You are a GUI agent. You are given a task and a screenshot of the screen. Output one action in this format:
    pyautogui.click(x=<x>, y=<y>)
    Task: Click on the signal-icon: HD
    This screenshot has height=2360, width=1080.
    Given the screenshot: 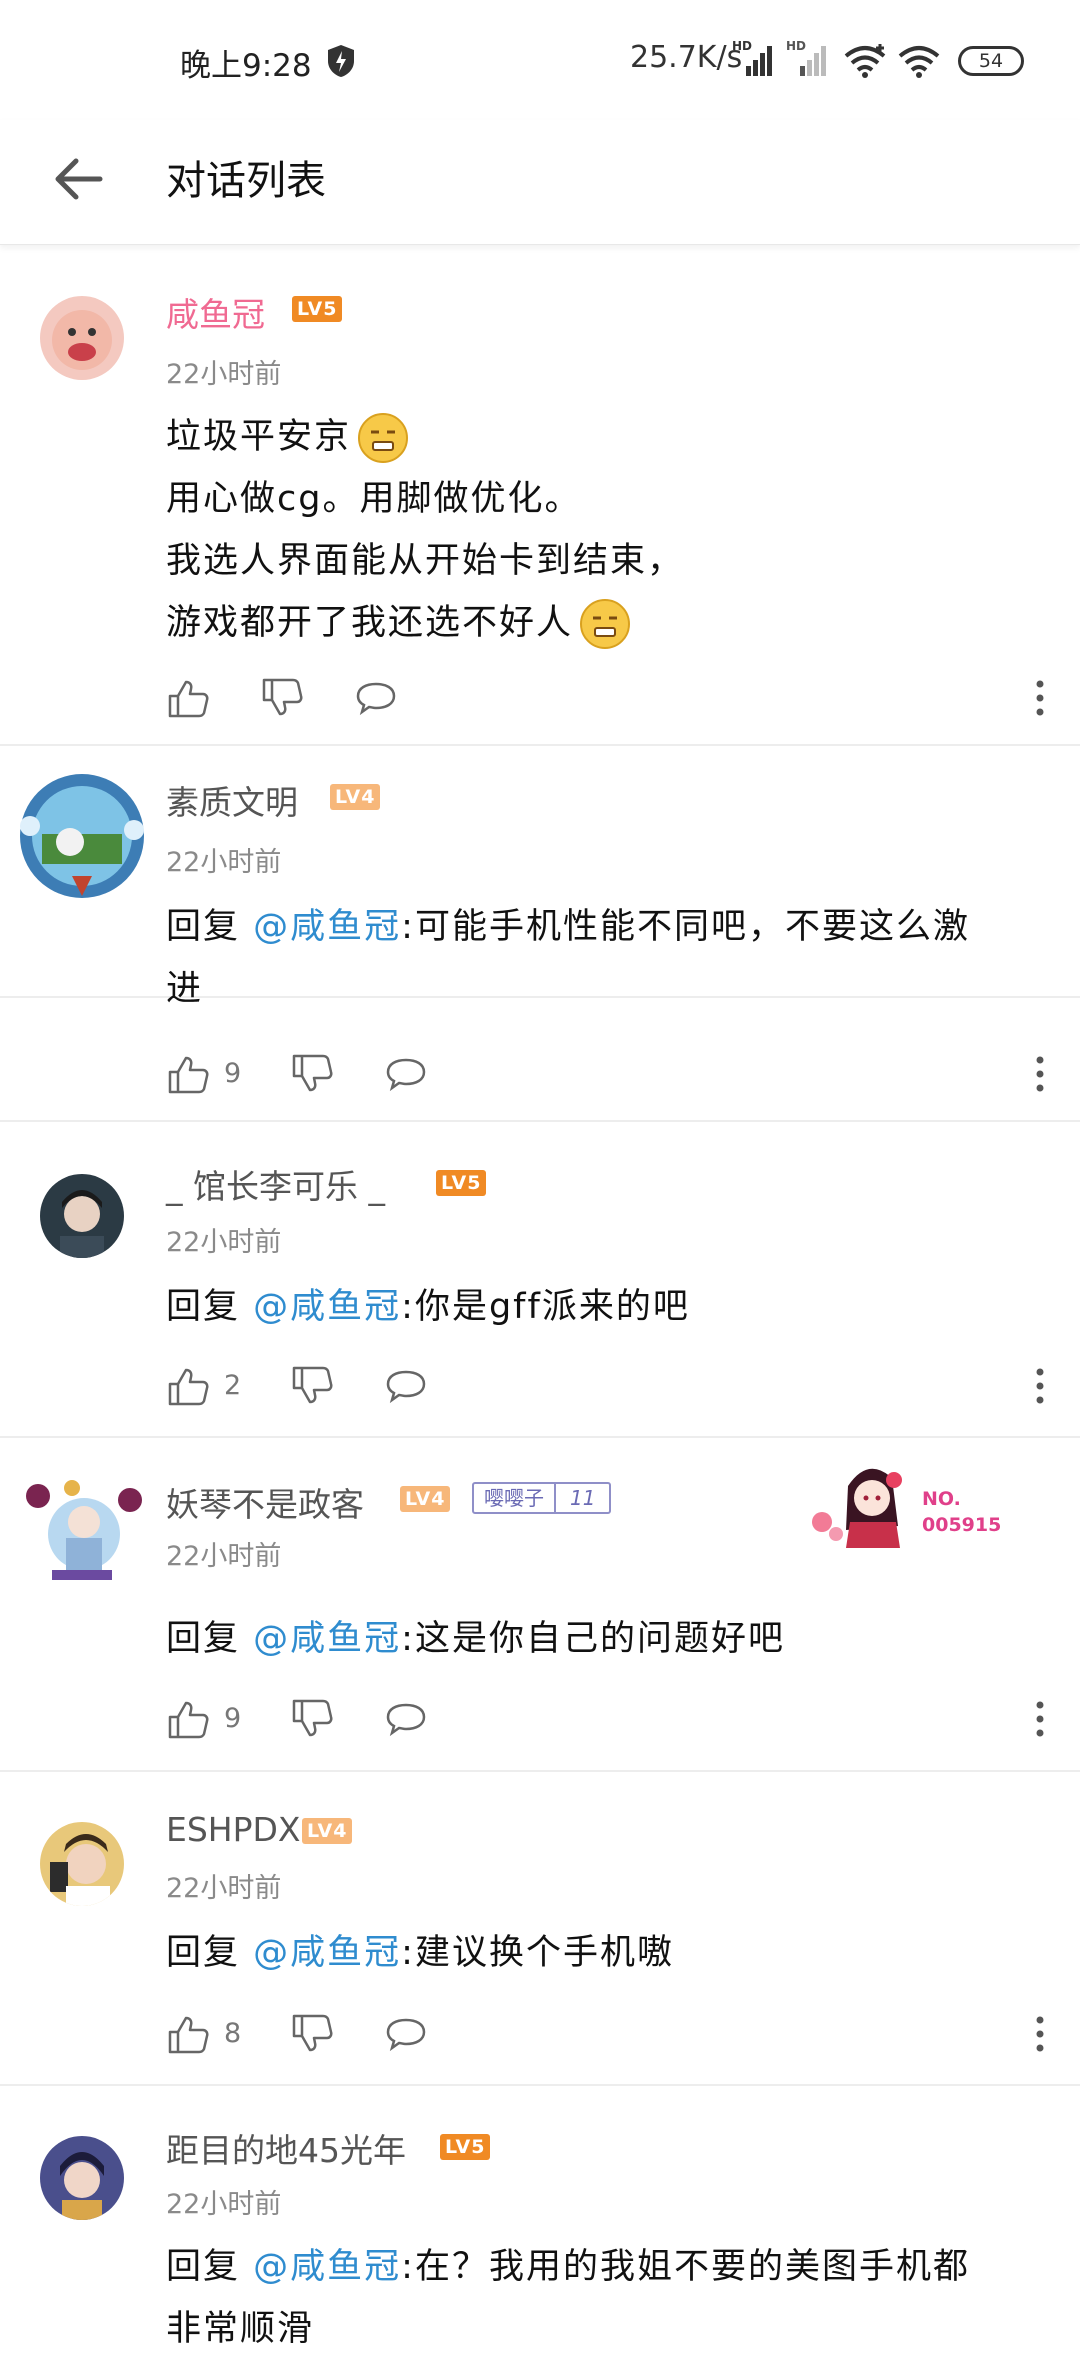 What is the action you would take?
    pyautogui.click(x=752, y=57)
    